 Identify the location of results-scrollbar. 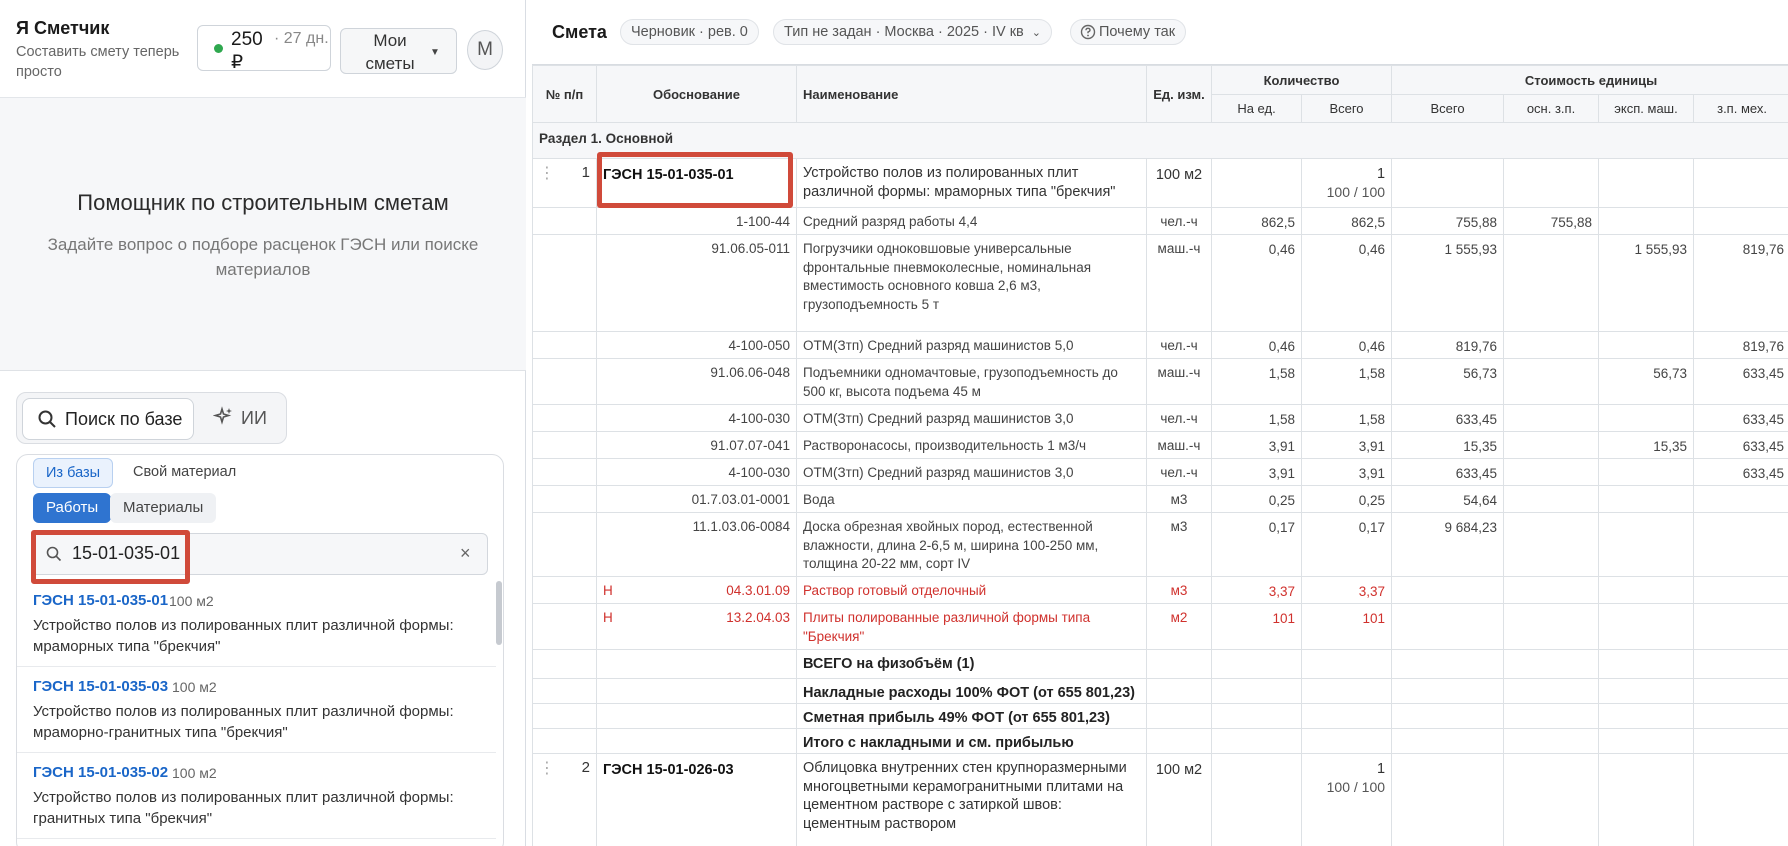
(499, 613).